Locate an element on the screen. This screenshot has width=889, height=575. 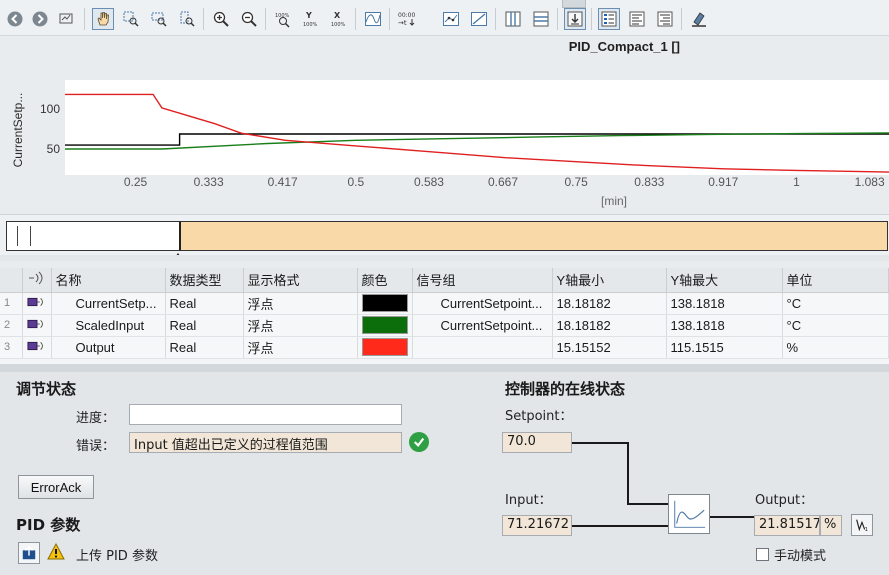
setpoint-field: 70.0 is located at coordinates (537, 442).